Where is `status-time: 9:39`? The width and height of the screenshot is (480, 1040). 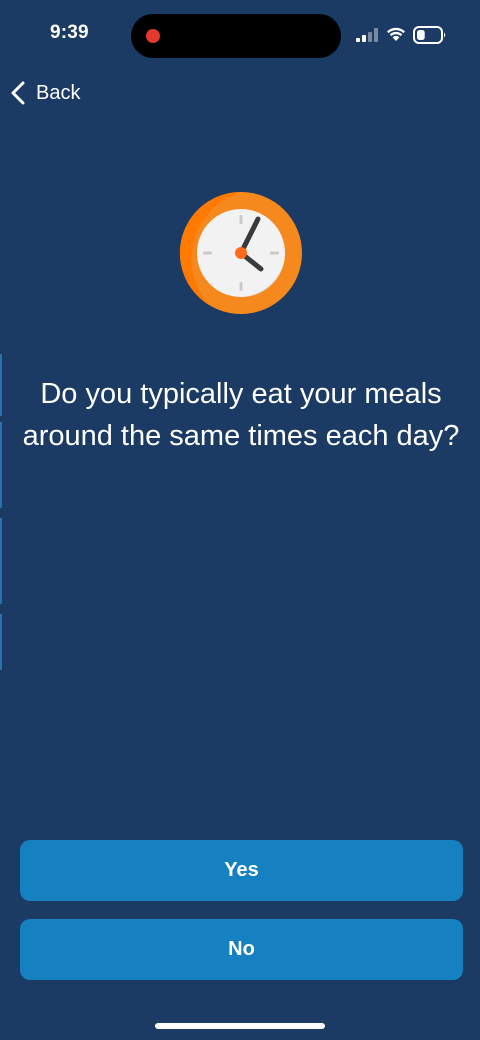
status-time: 9:39 is located at coordinates (69, 32).